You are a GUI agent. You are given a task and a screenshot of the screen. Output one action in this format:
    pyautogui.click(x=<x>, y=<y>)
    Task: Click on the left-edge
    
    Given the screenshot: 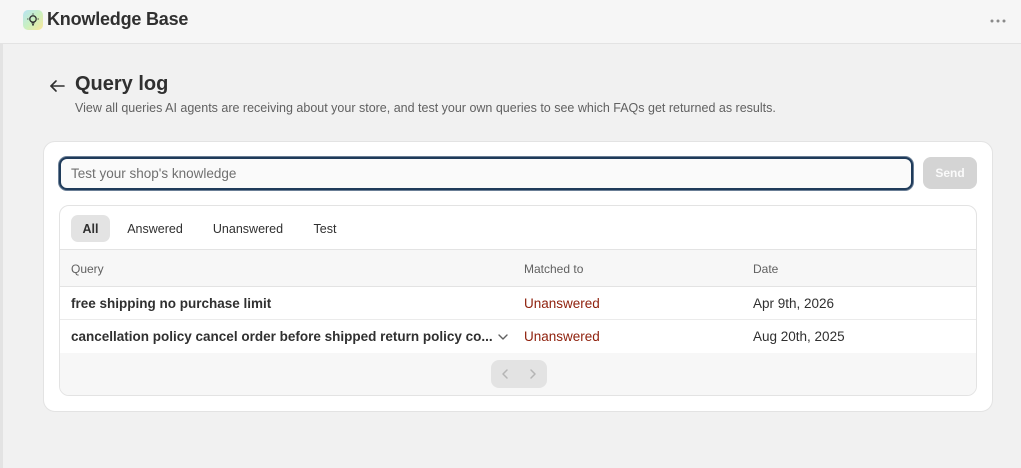 What is the action you would take?
    pyautogui.click(x=1, y=234)
    